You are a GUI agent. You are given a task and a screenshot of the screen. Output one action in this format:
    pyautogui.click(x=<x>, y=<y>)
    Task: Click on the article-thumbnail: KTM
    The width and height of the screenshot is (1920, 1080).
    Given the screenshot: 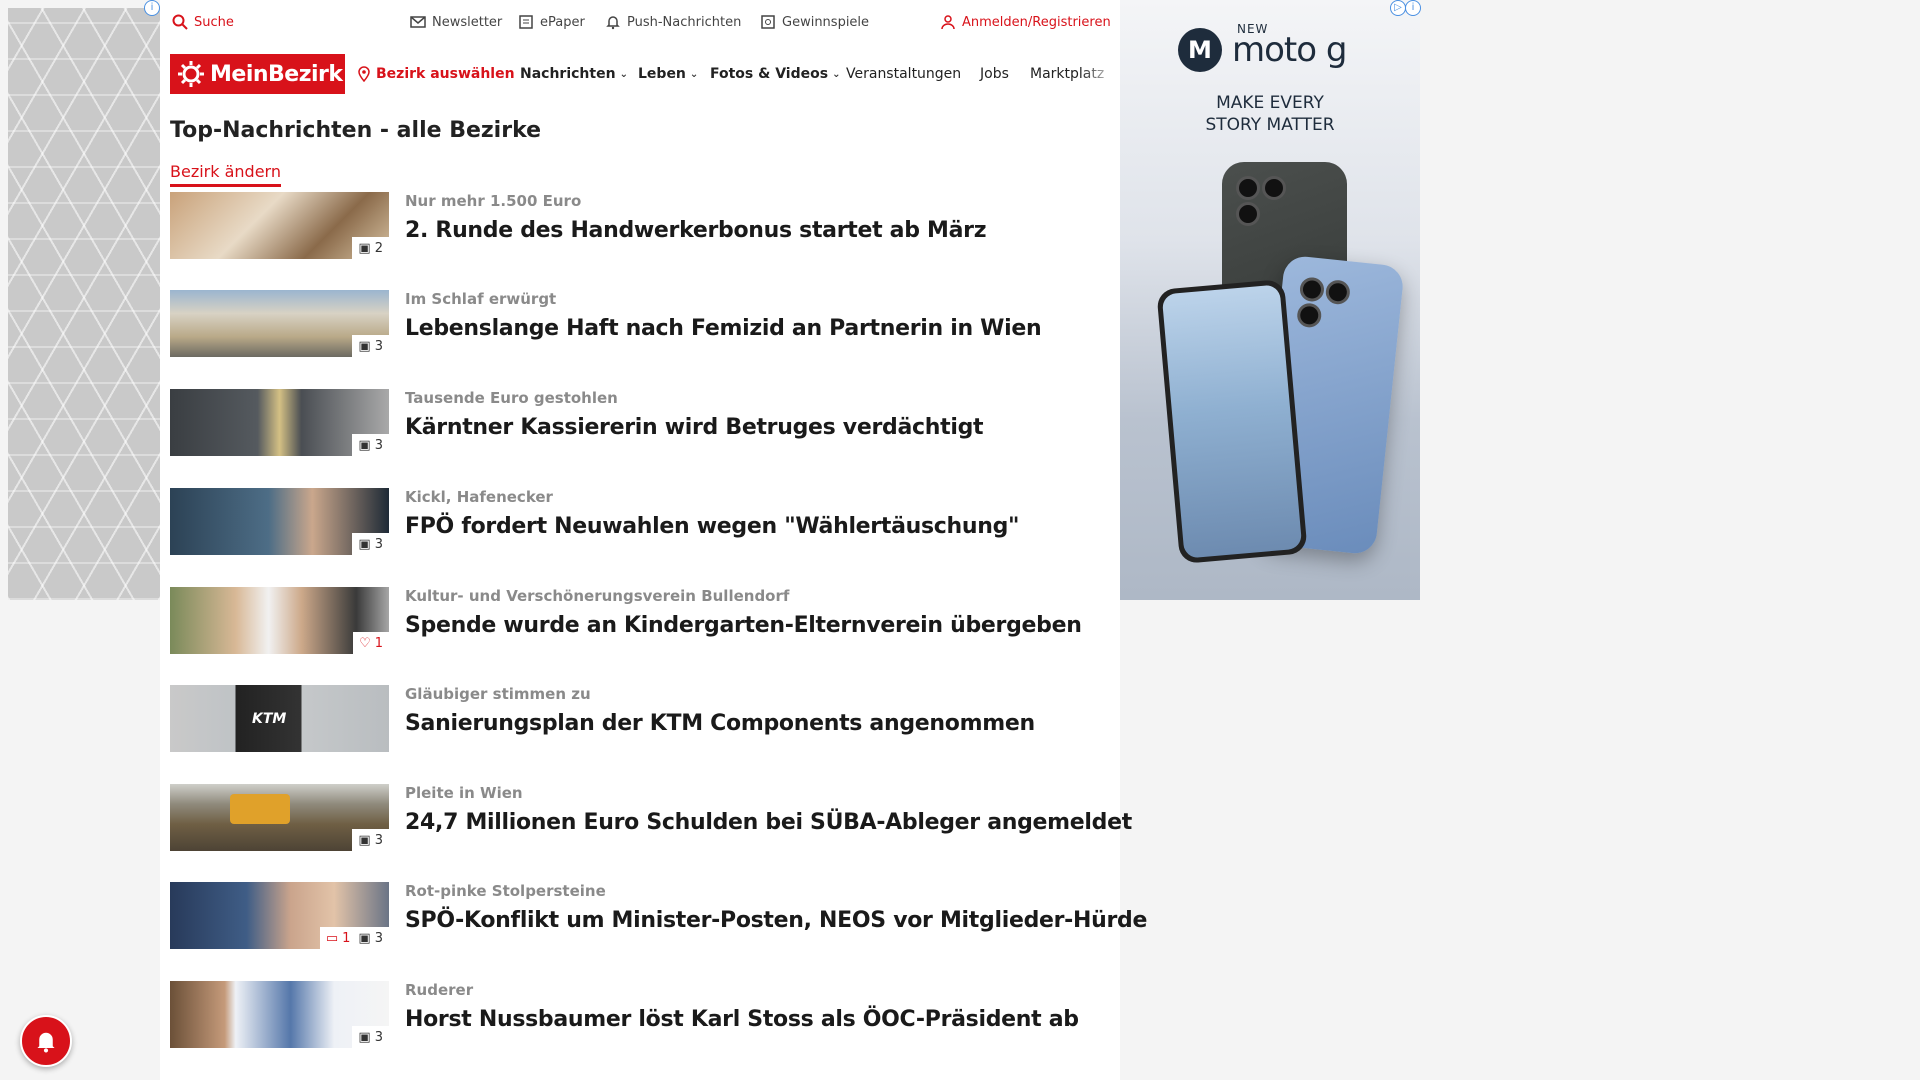 What is the action you would take?
    pyautogui.click(x=279, y=718)
    